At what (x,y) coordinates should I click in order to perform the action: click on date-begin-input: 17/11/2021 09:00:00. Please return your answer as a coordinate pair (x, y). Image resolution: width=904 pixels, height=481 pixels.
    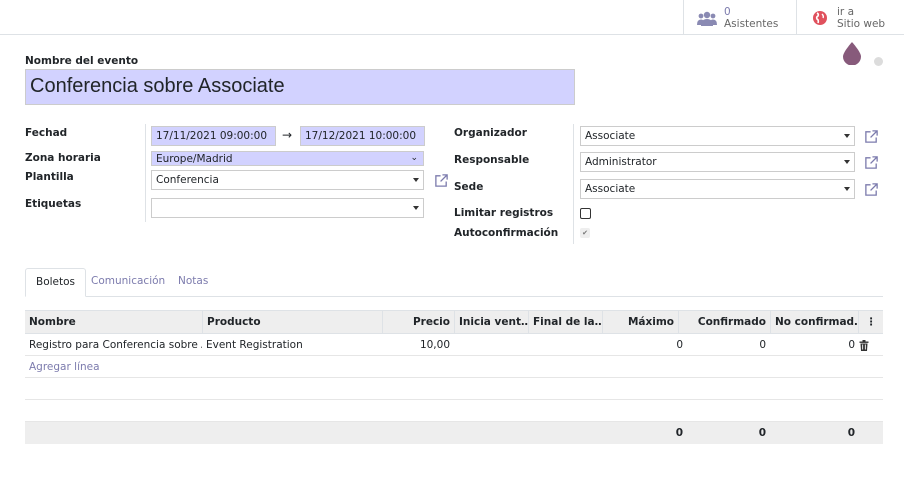
    Looking at the image, I should click on (213, 136).